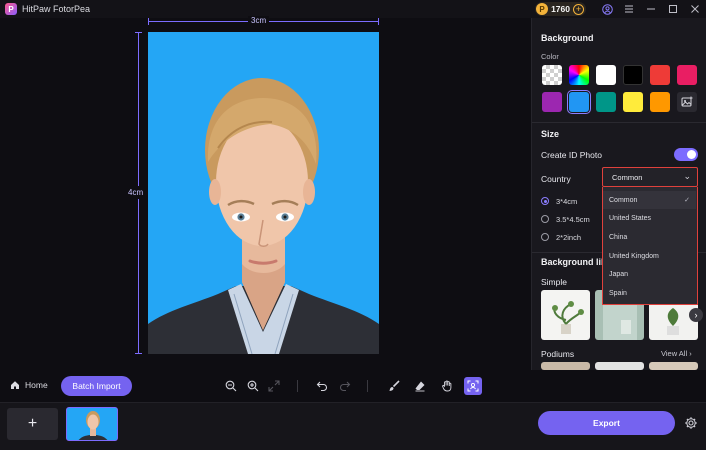 This screenshot has width=706, height=450. I want to click on podiums-label: Podiums, so click(558, 354).